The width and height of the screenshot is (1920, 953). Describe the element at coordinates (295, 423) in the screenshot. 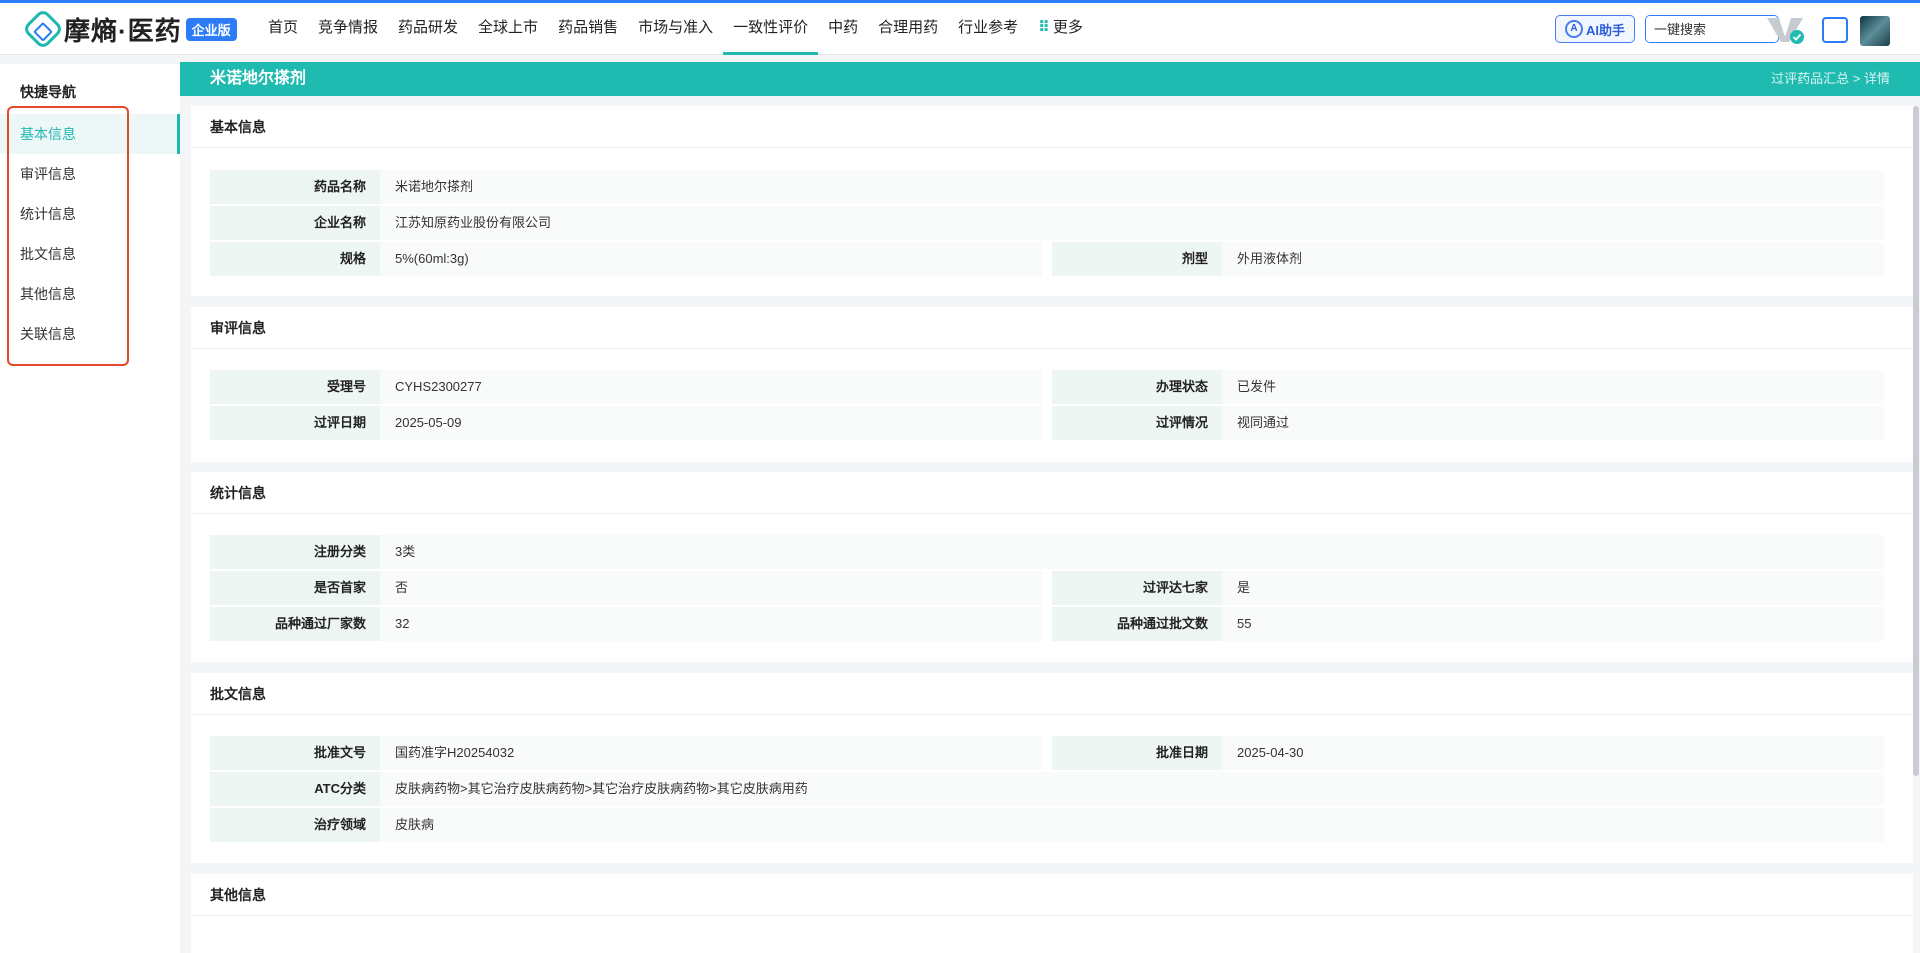

I see `review-date-label: 过评日期` at that location.